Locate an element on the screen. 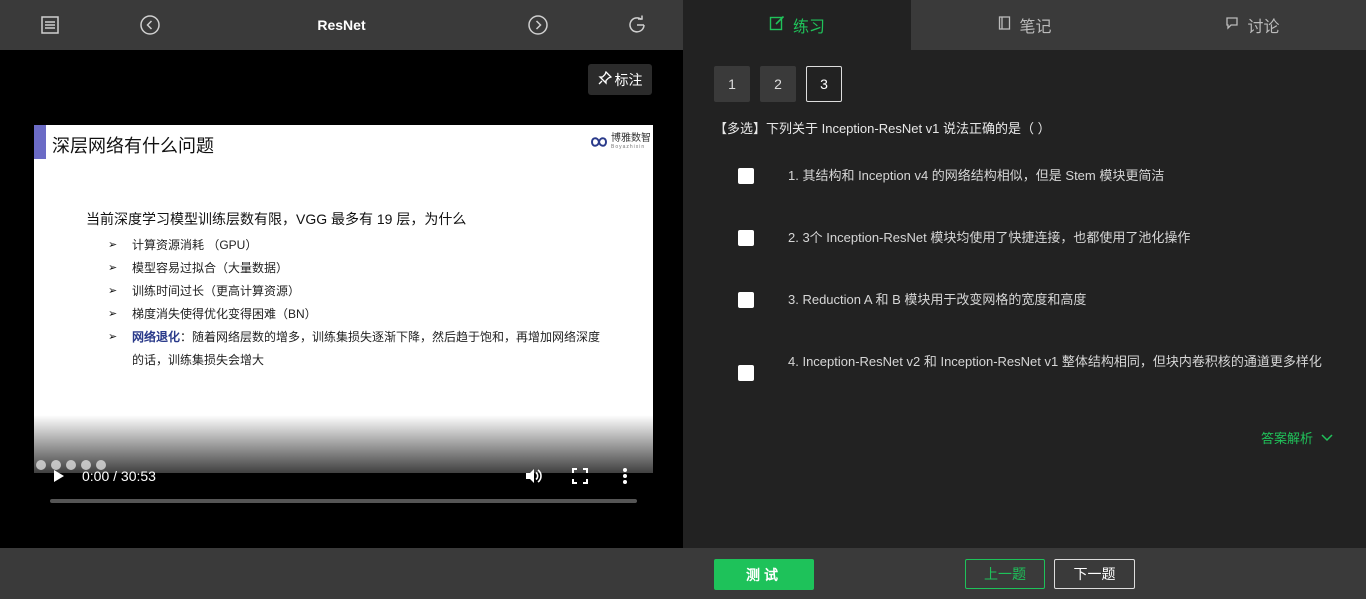 Image resolution: width=1366 pixels, height=599 pixels. fullscreen-icon is located at coordinates (580, 478).